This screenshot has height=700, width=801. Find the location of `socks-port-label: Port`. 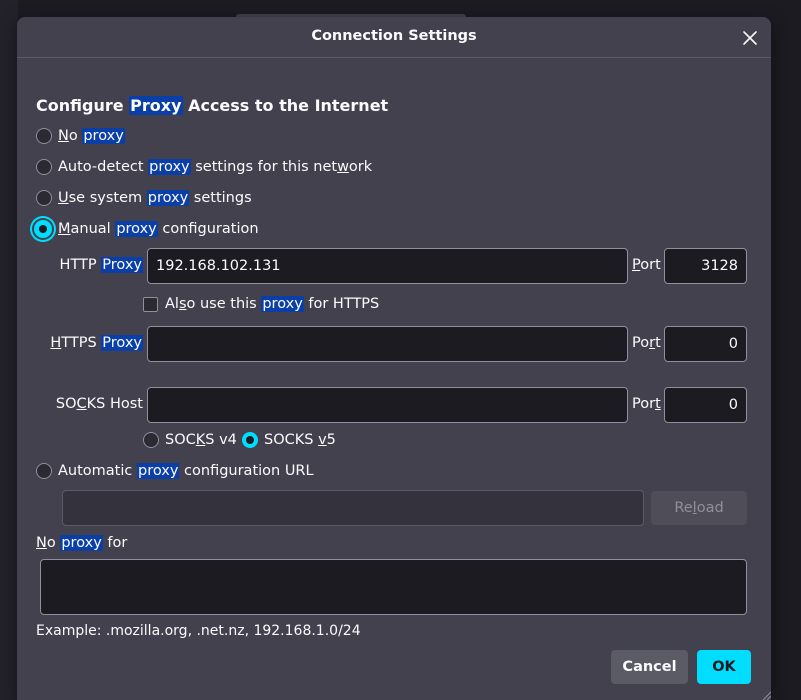

socks-port-label: Port is located at coordinates (646, 404).